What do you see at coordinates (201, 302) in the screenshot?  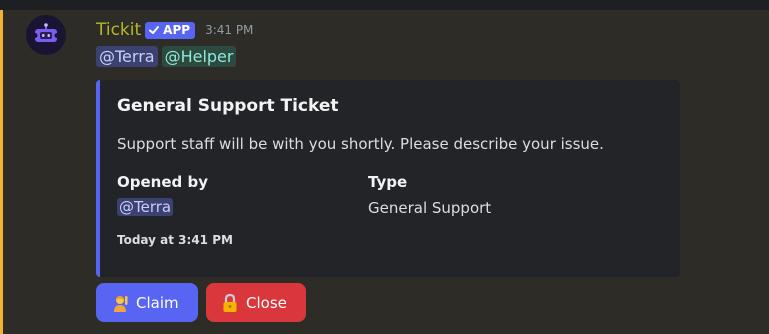 I see `action-row: Claim Close` at bounding box center [201, 302].